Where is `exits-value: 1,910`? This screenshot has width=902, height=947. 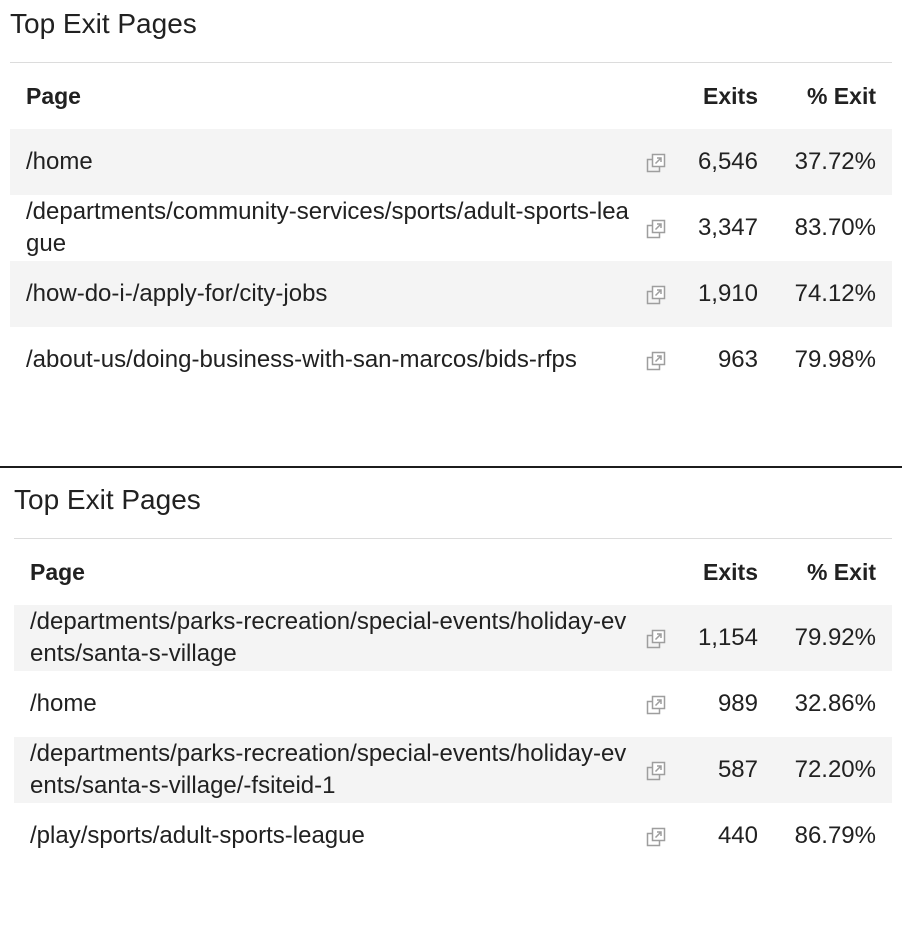 exits-value: 1,910 is located at coordinates (727, 293).